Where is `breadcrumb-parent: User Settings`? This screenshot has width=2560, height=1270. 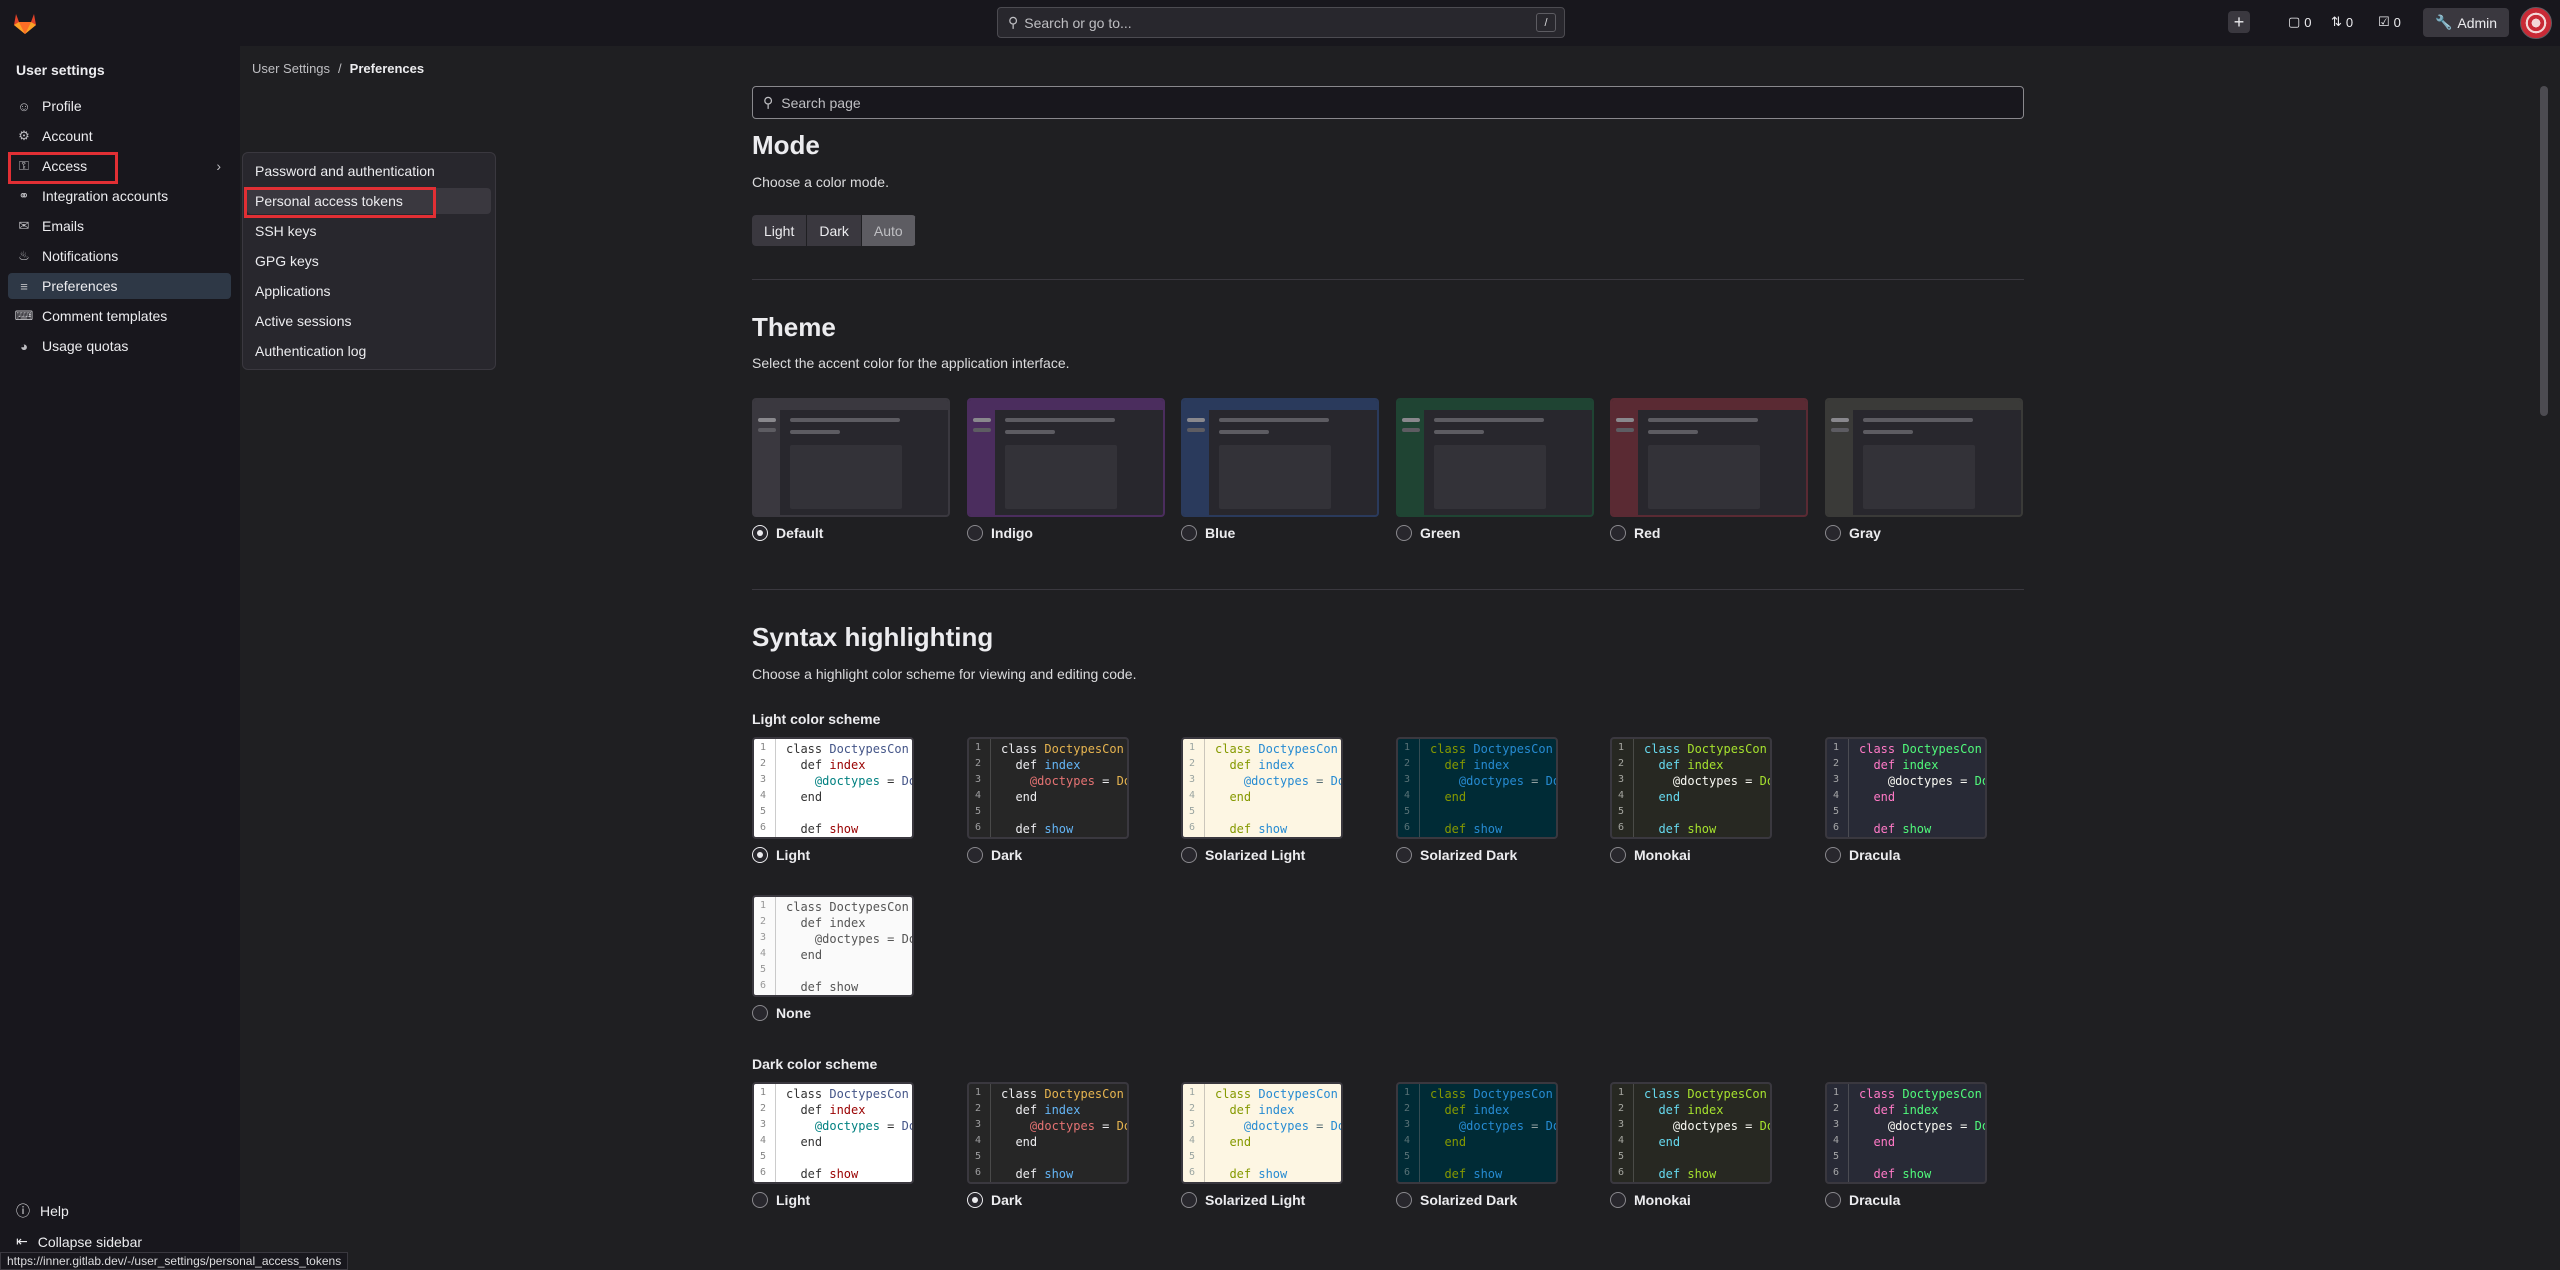
breadcrumb-parent: User Settings is located at coordinates (291, 68).